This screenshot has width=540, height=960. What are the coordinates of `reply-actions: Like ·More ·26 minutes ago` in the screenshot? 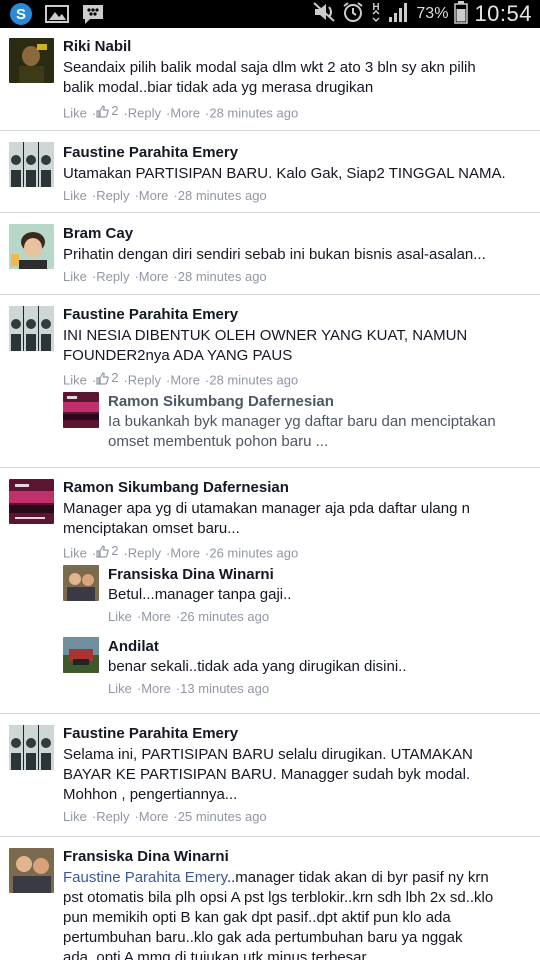 It's located at (189, 616).